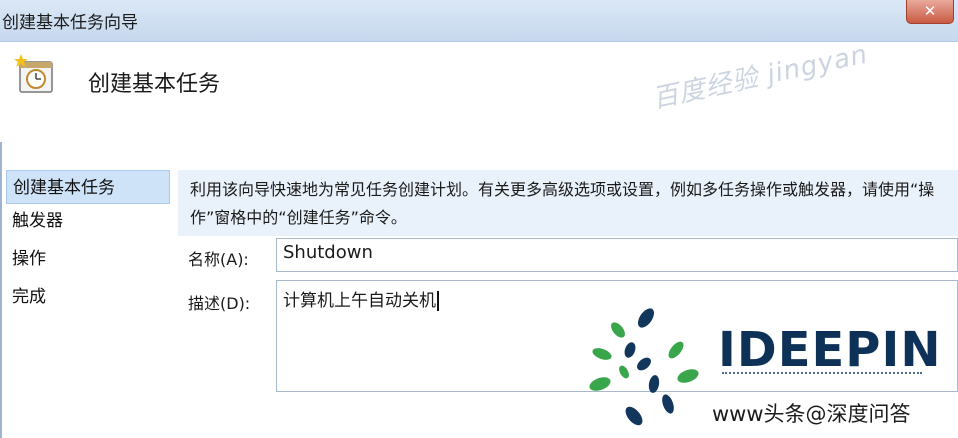 This screenshot has height=438, width=958. Describe the element at coordinates (218, 259) in the screenshot. I see `name-label: 名称(A):` at that location.